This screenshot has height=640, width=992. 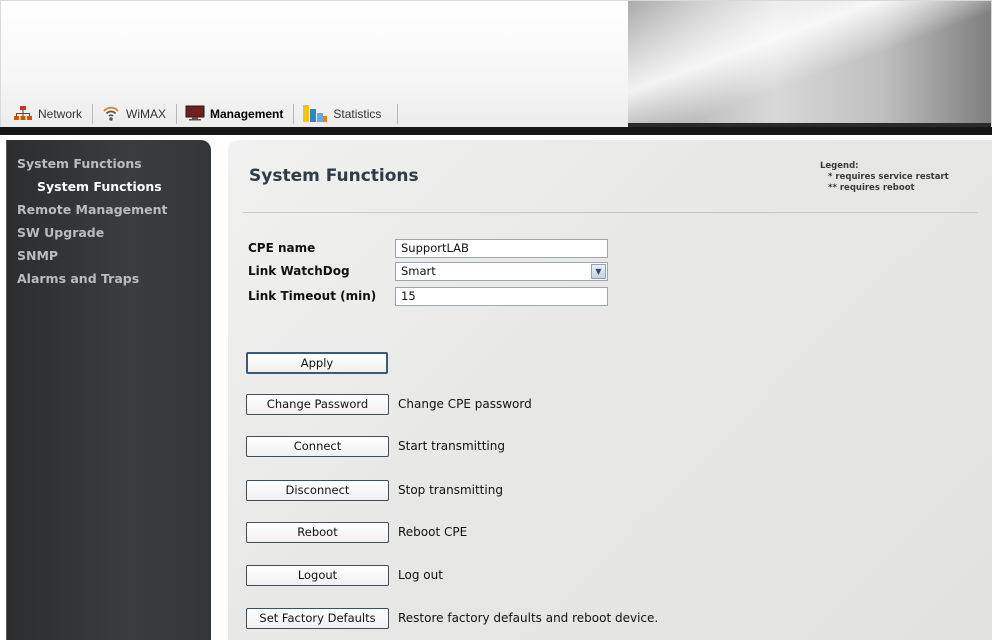 What do you see at coordinates (418, 270) in the screenshot?
I see `link-watchdog-value: Smart` at bounding box center [418, 270].